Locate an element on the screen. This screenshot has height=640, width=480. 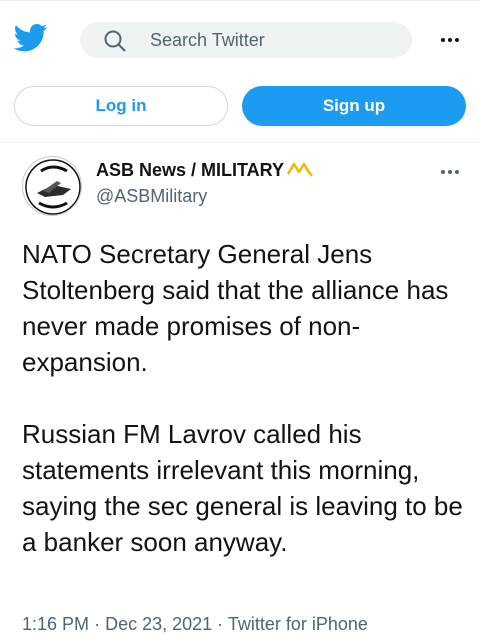
search-icon is located at coordinates (115, 41).